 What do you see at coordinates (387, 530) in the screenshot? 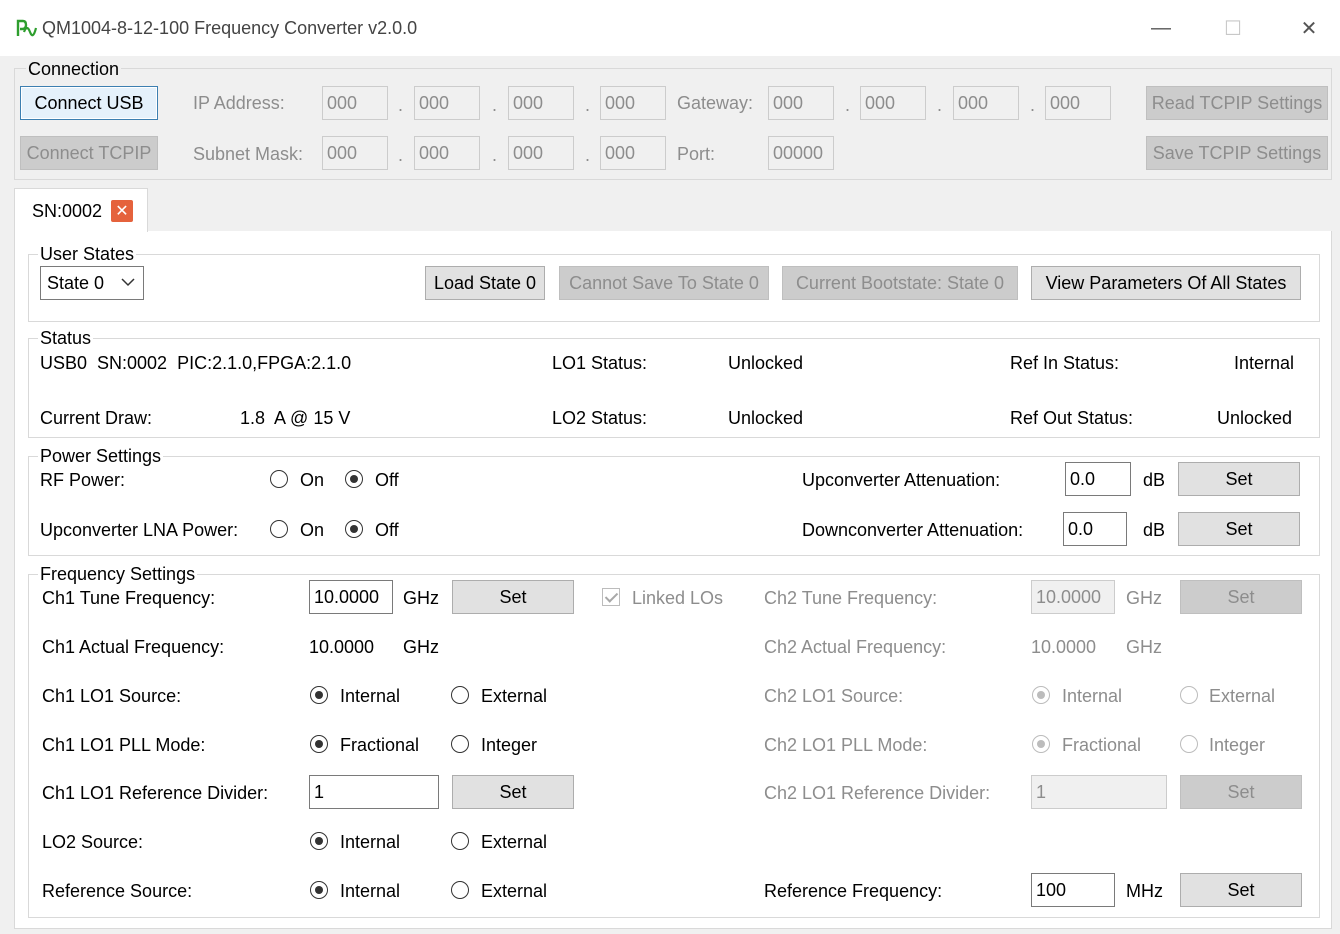
I see `lna-power-off-label: Off` at bounding box center [387, 530].